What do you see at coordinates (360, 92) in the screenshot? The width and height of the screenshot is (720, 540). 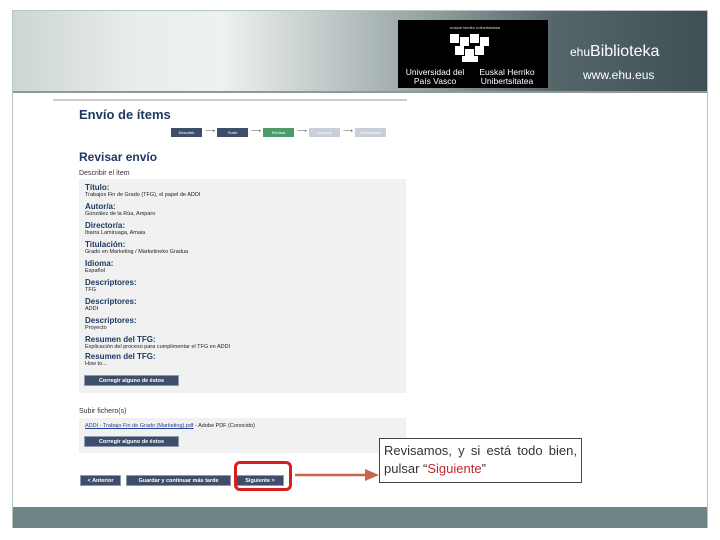 I see `banner-divider` at bounding box center [360, 92].